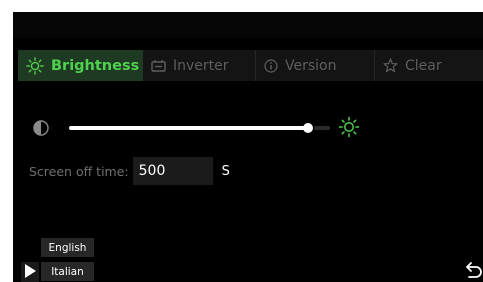  Describe the element at coordinates (95, 65) in the screenshot. I see `tab-brightness-label: Brightness` at that location.